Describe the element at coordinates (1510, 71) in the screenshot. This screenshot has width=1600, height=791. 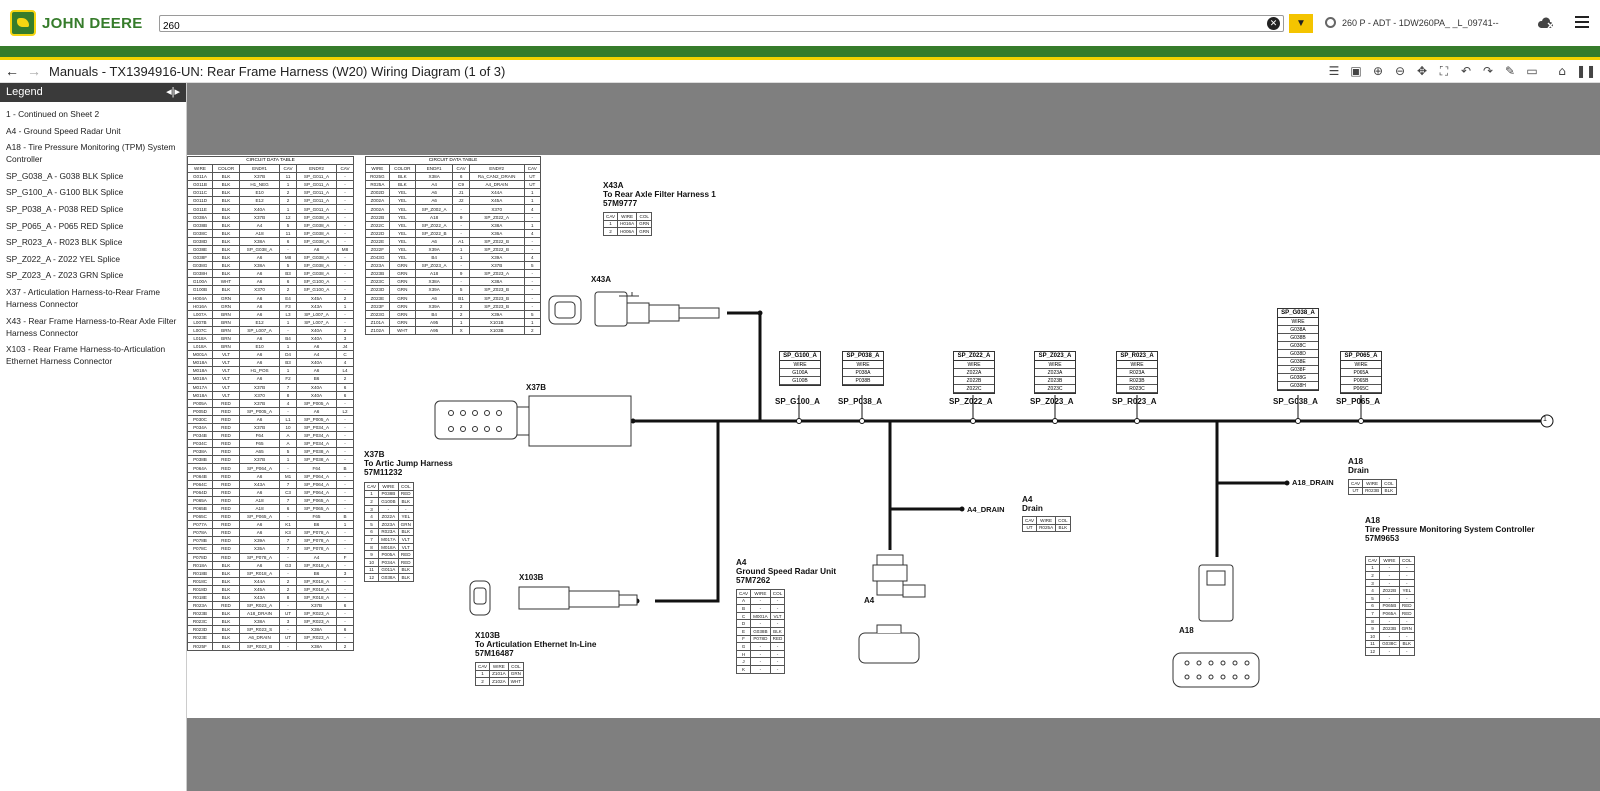
I see `highlight-icon: ✎` at that location.